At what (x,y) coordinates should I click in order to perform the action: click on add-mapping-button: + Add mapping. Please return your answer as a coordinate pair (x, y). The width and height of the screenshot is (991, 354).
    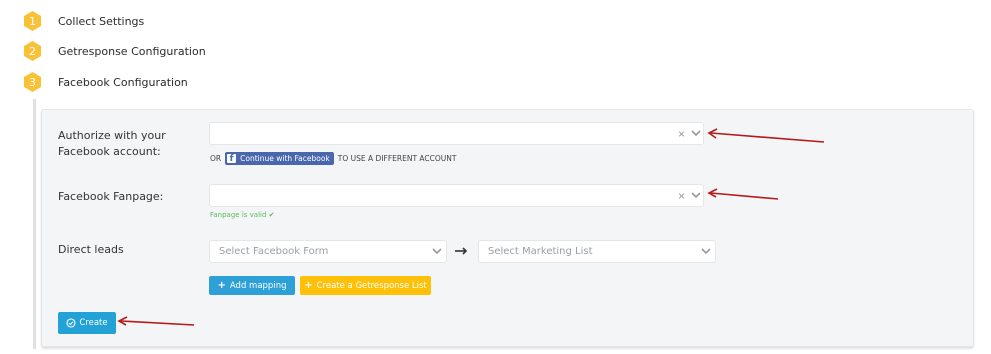
    Looking at the image, I should click on (252, 285).